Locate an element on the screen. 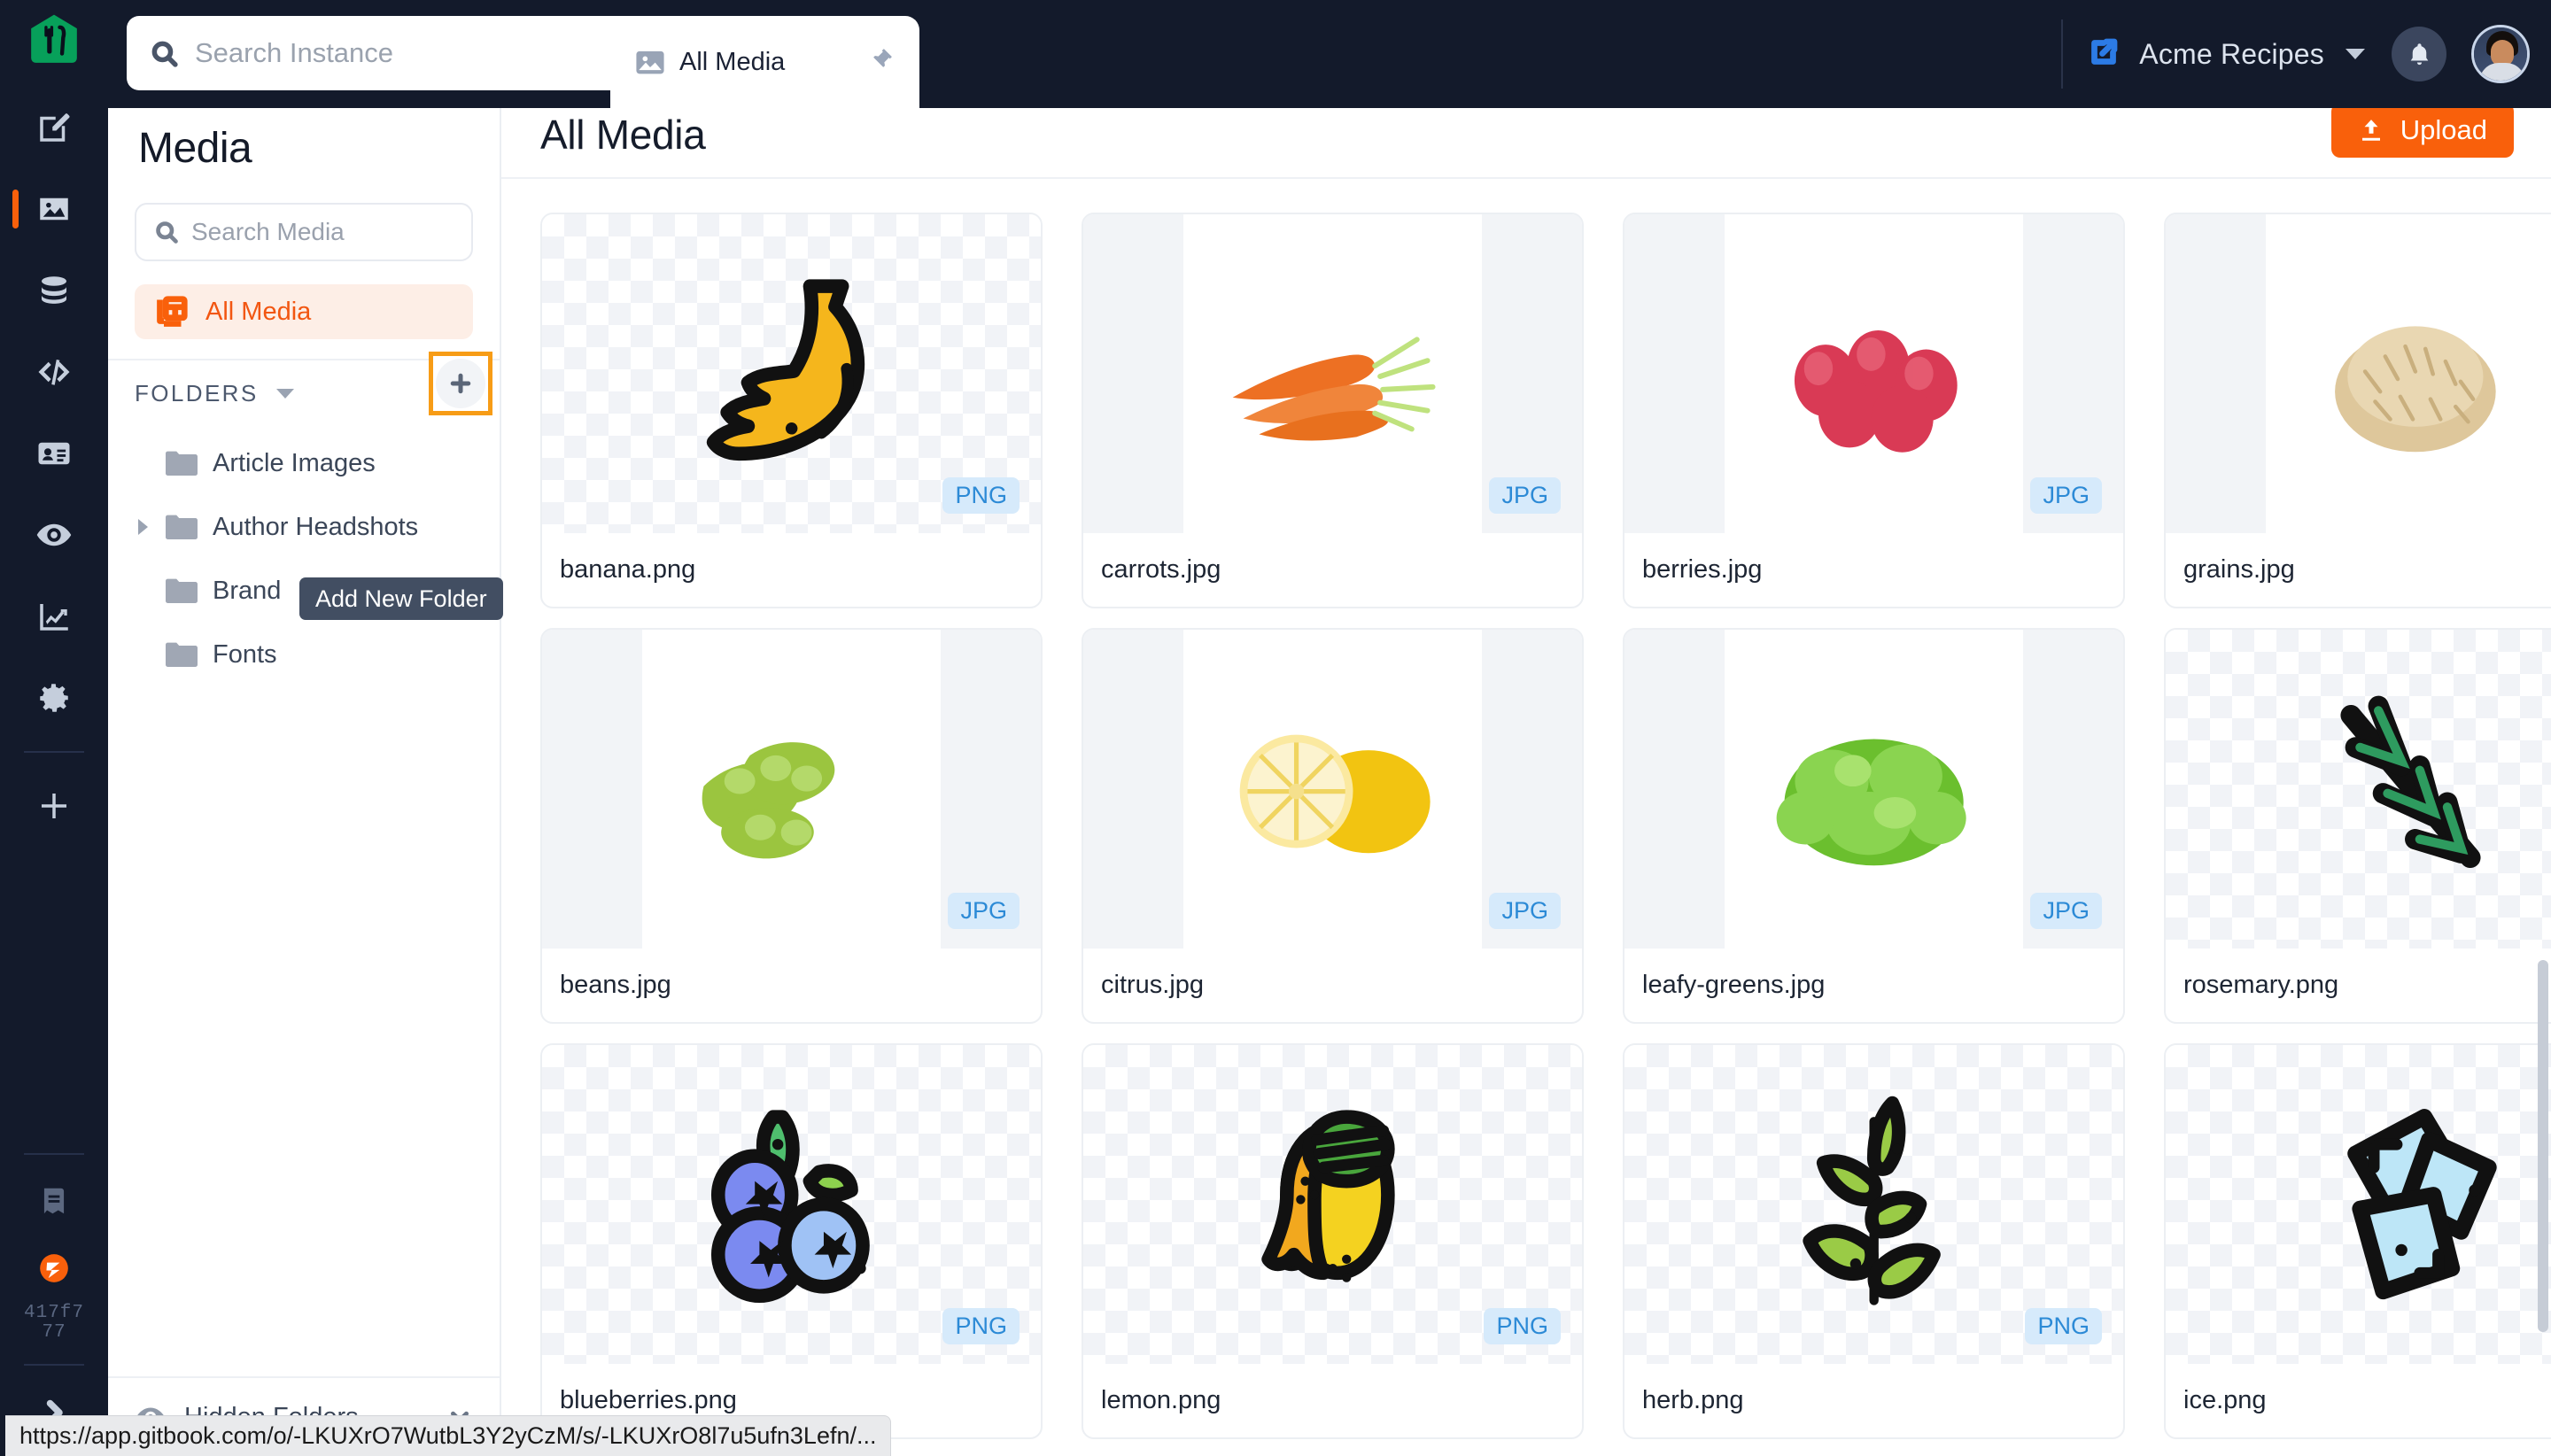 This screenshot has height=1456, width=2551. add-new-folder-highlight is located at coordinates (460, 383).